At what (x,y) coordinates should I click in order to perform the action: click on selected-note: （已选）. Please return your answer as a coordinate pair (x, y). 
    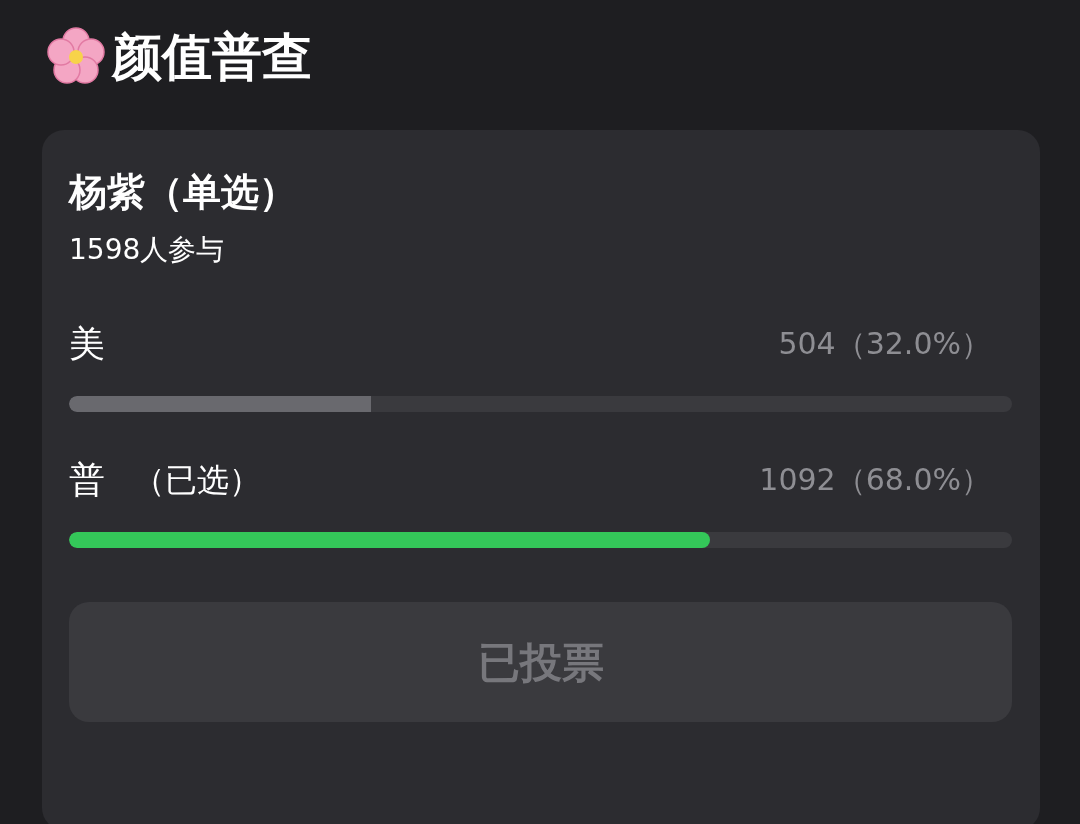
    Looking at the image, I should click on (197, 480).